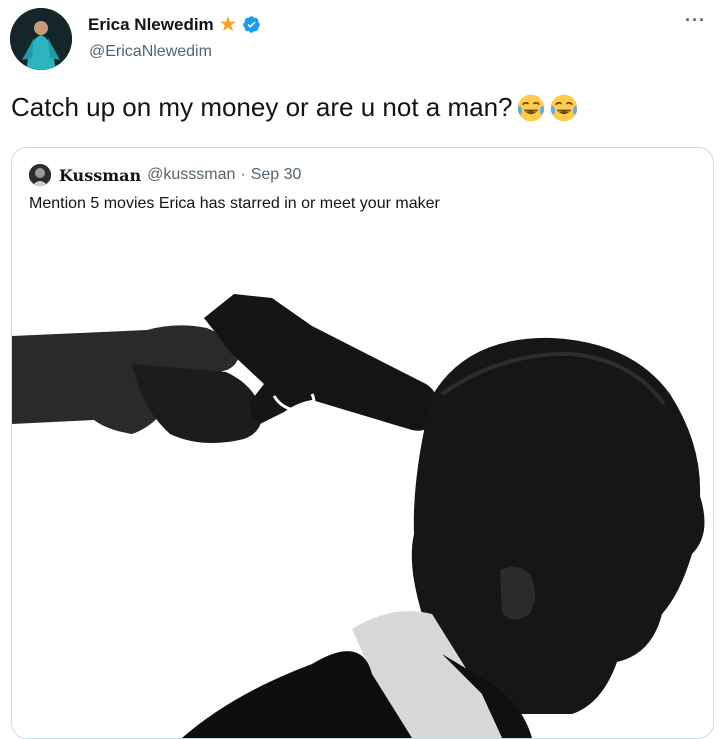  I want to click on author-name-row: Erica Nlewedim ★, so click(174, 24).